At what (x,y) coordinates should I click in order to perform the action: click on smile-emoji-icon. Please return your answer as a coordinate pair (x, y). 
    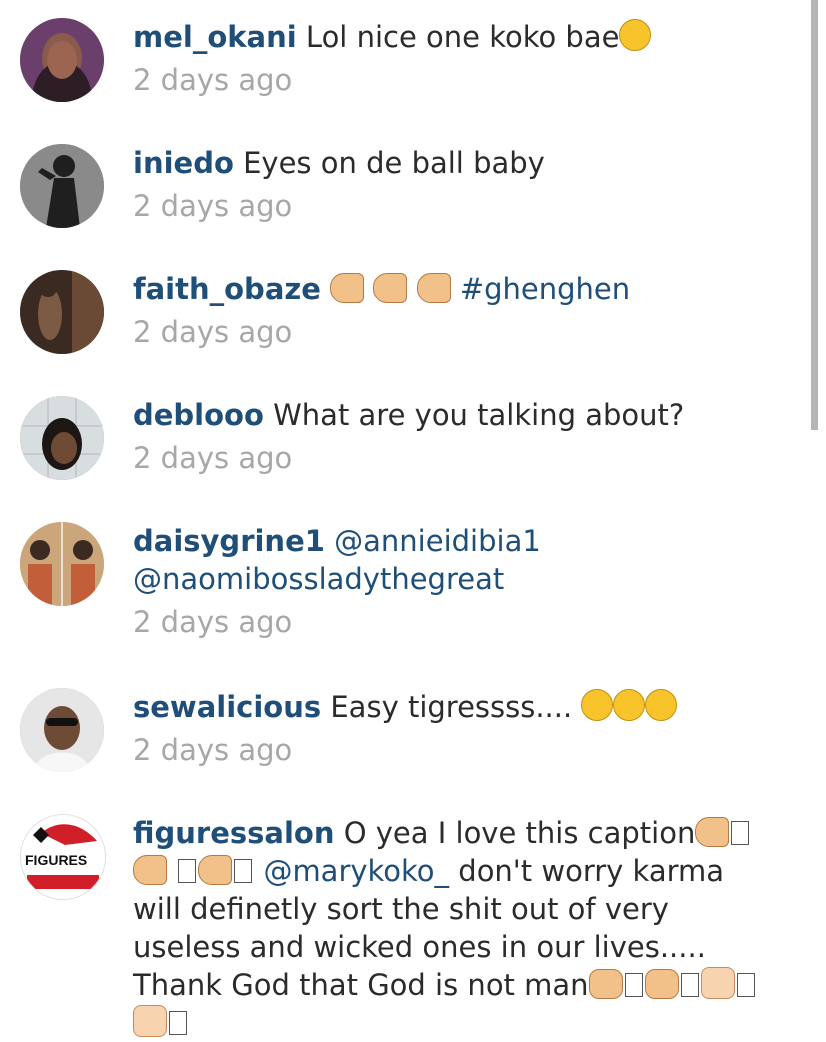
    Looking at the image, I should click on (635, 35).